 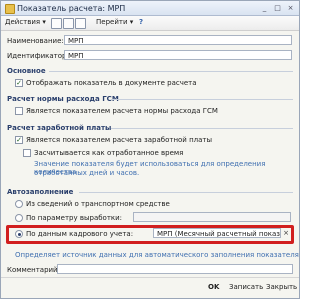 What do you see at coordinates (290, 8) in the screenshot?
I see `close-icon: ×` at bounding box center [290, 8].